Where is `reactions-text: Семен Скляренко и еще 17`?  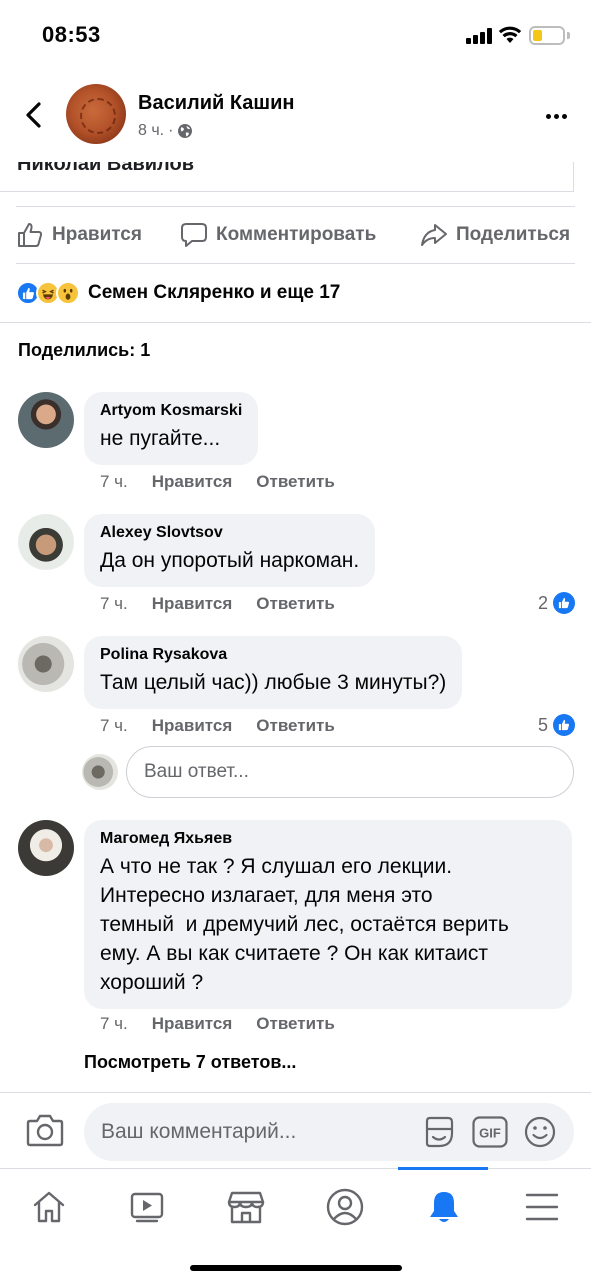
reactions-text: Семен Скляренко и еще 17 is located at coordinates (214, 292).